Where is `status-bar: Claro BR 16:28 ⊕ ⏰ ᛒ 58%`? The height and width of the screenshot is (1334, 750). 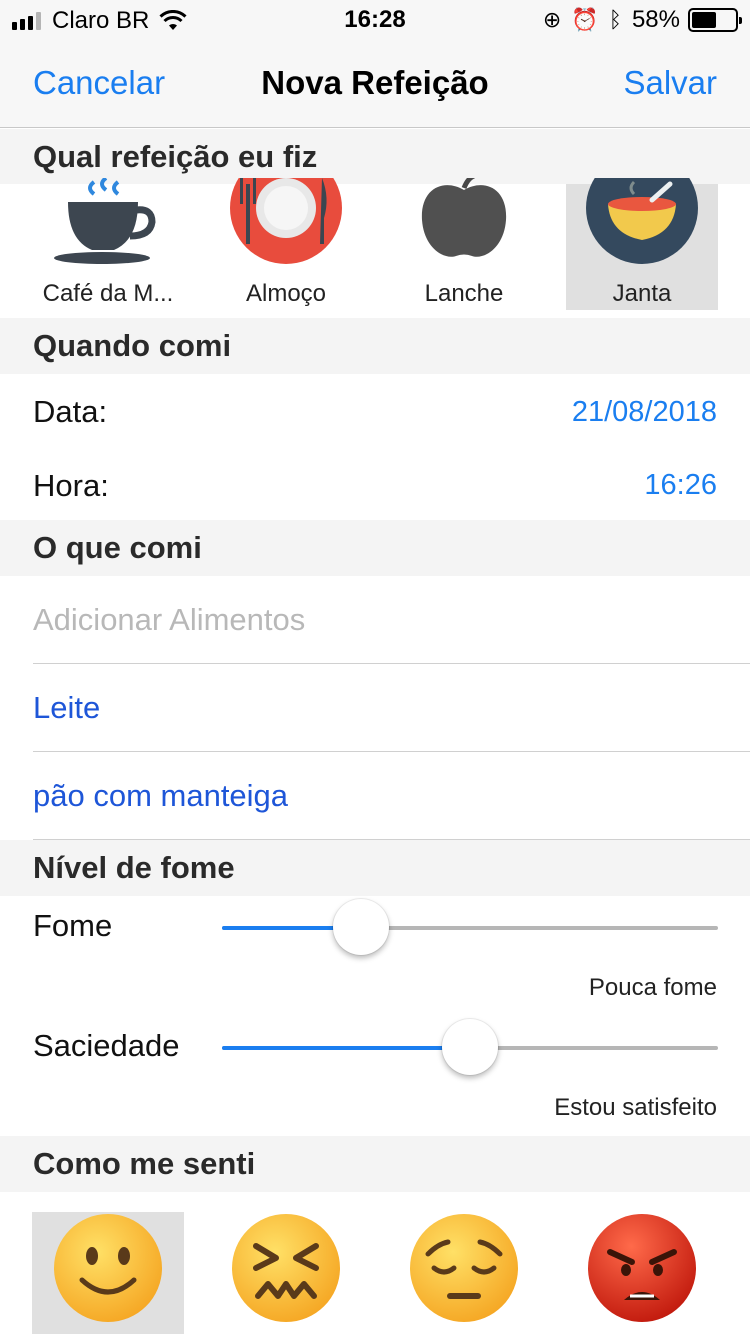
status-bar: Claro BR 16:28 ⊕ ⏰ ᛒ 58% is located at coordinates (375, 20).